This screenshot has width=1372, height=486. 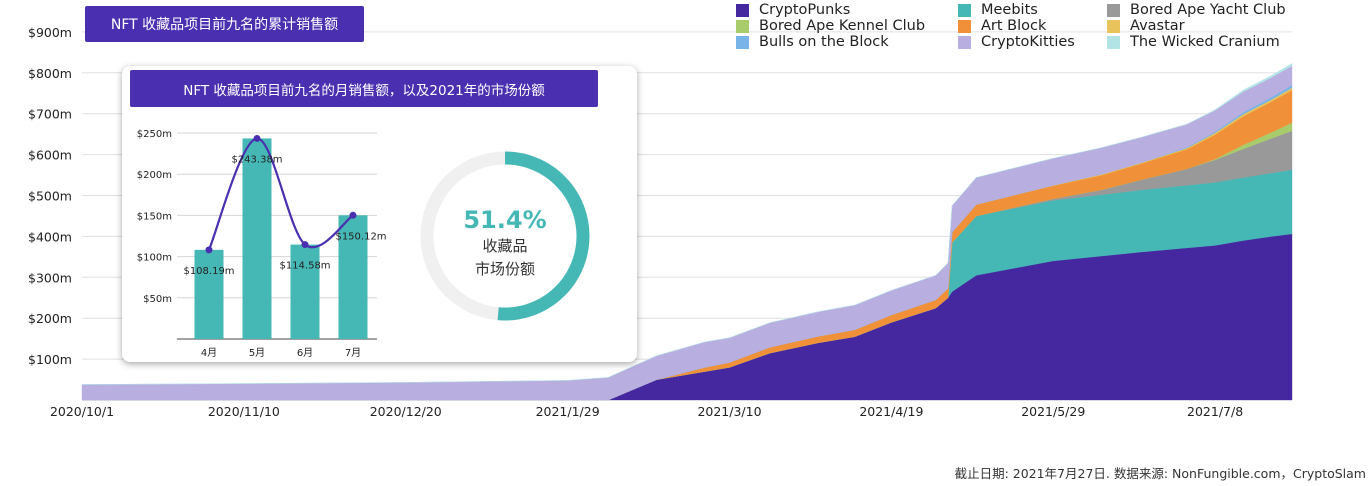 I want to click on market-share-label: 51.4% 收藏品 市场份额, so click(x=505, y=243).